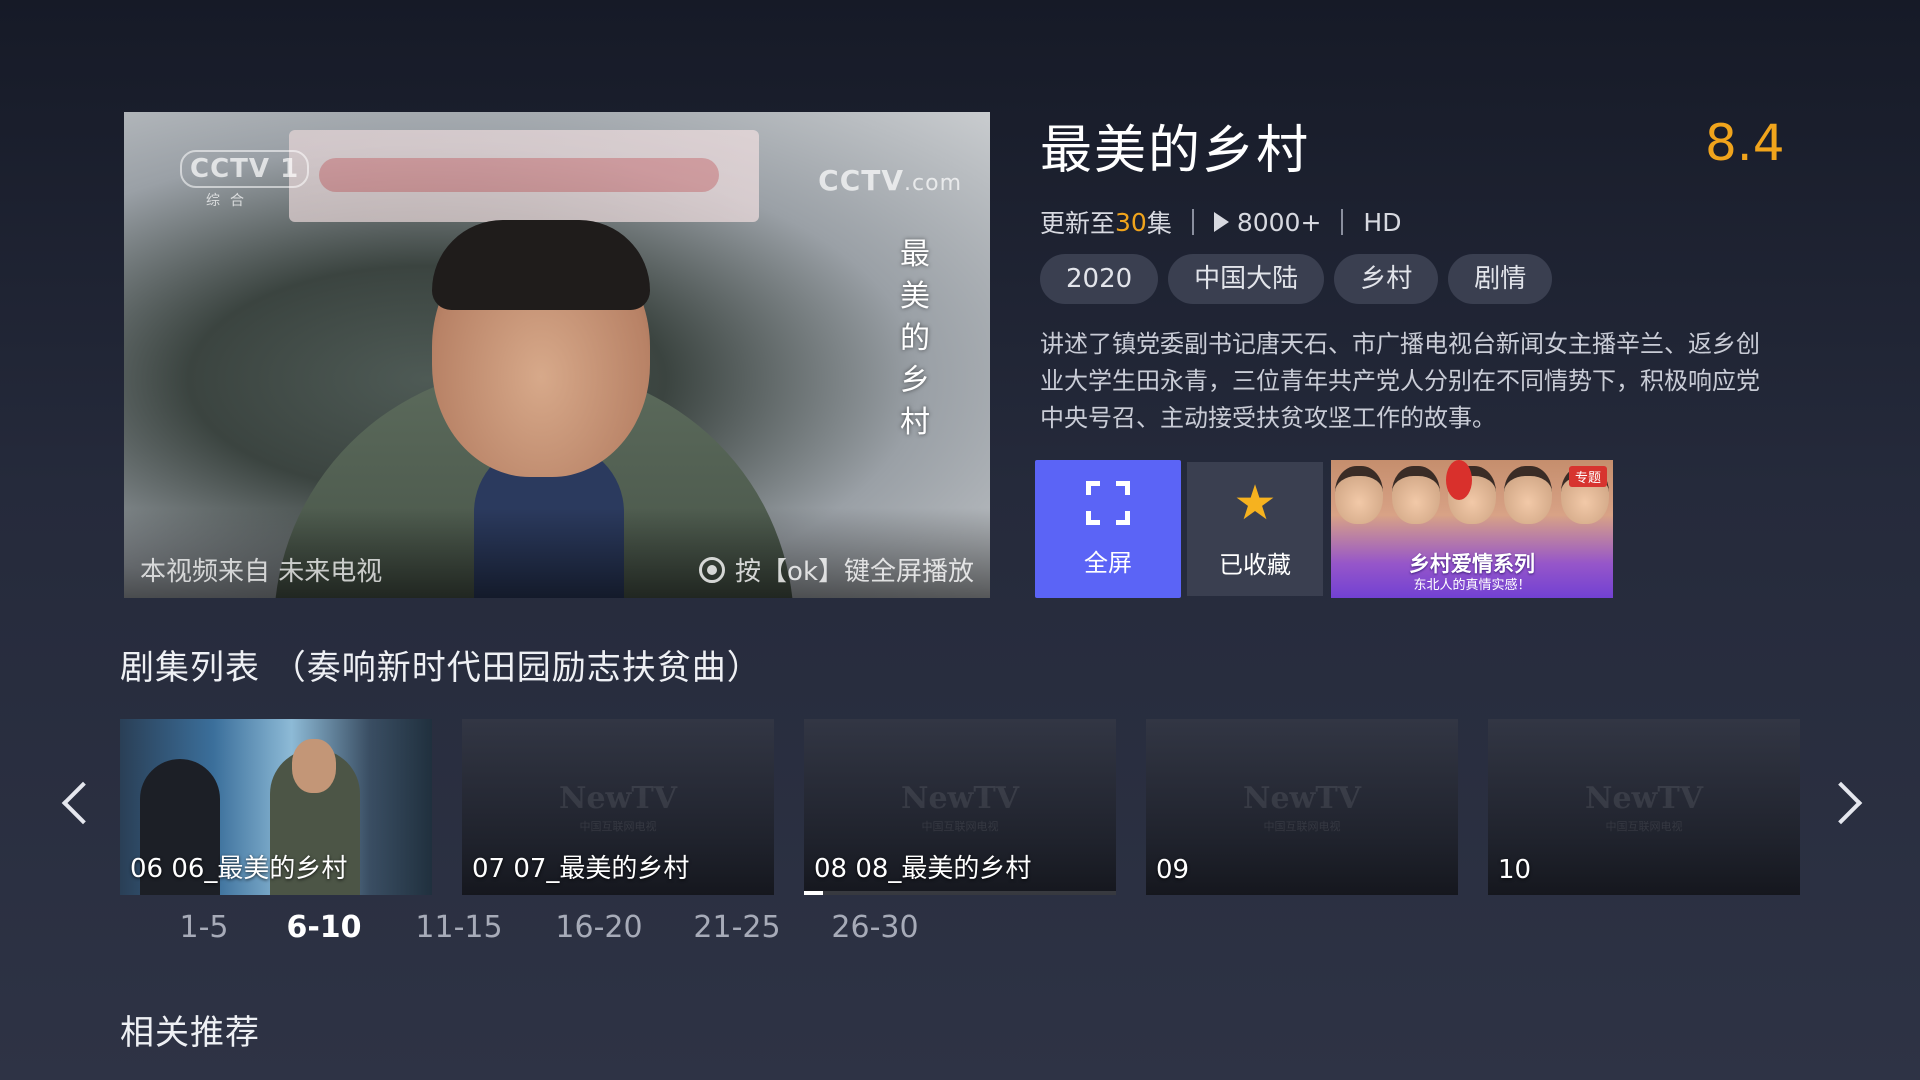  I want to click on fullscreen-button: 全屏, so click(1108, 529).